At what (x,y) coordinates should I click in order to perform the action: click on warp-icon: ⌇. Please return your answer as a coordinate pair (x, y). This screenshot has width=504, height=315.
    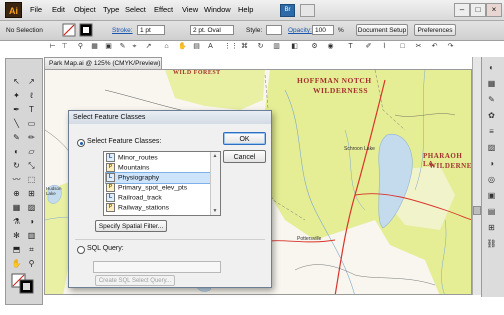
    Looking at the image, I should click on (384, 47).